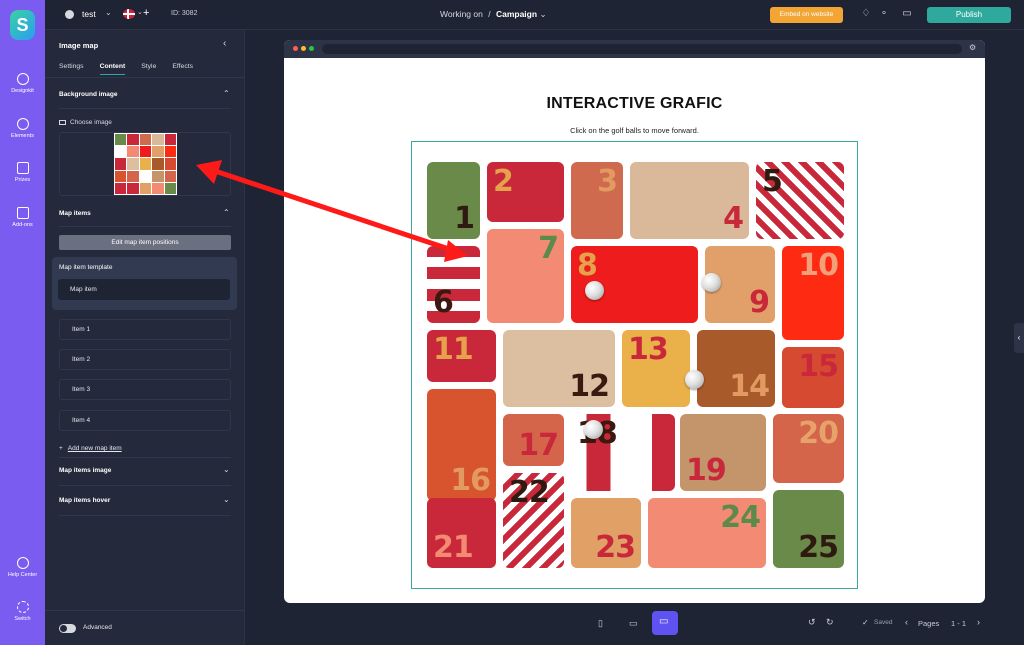 The image size is (1024, 645). I want to click on working-on-breadcrumb: Working on / Campaign ⌄, so click(493, 14).